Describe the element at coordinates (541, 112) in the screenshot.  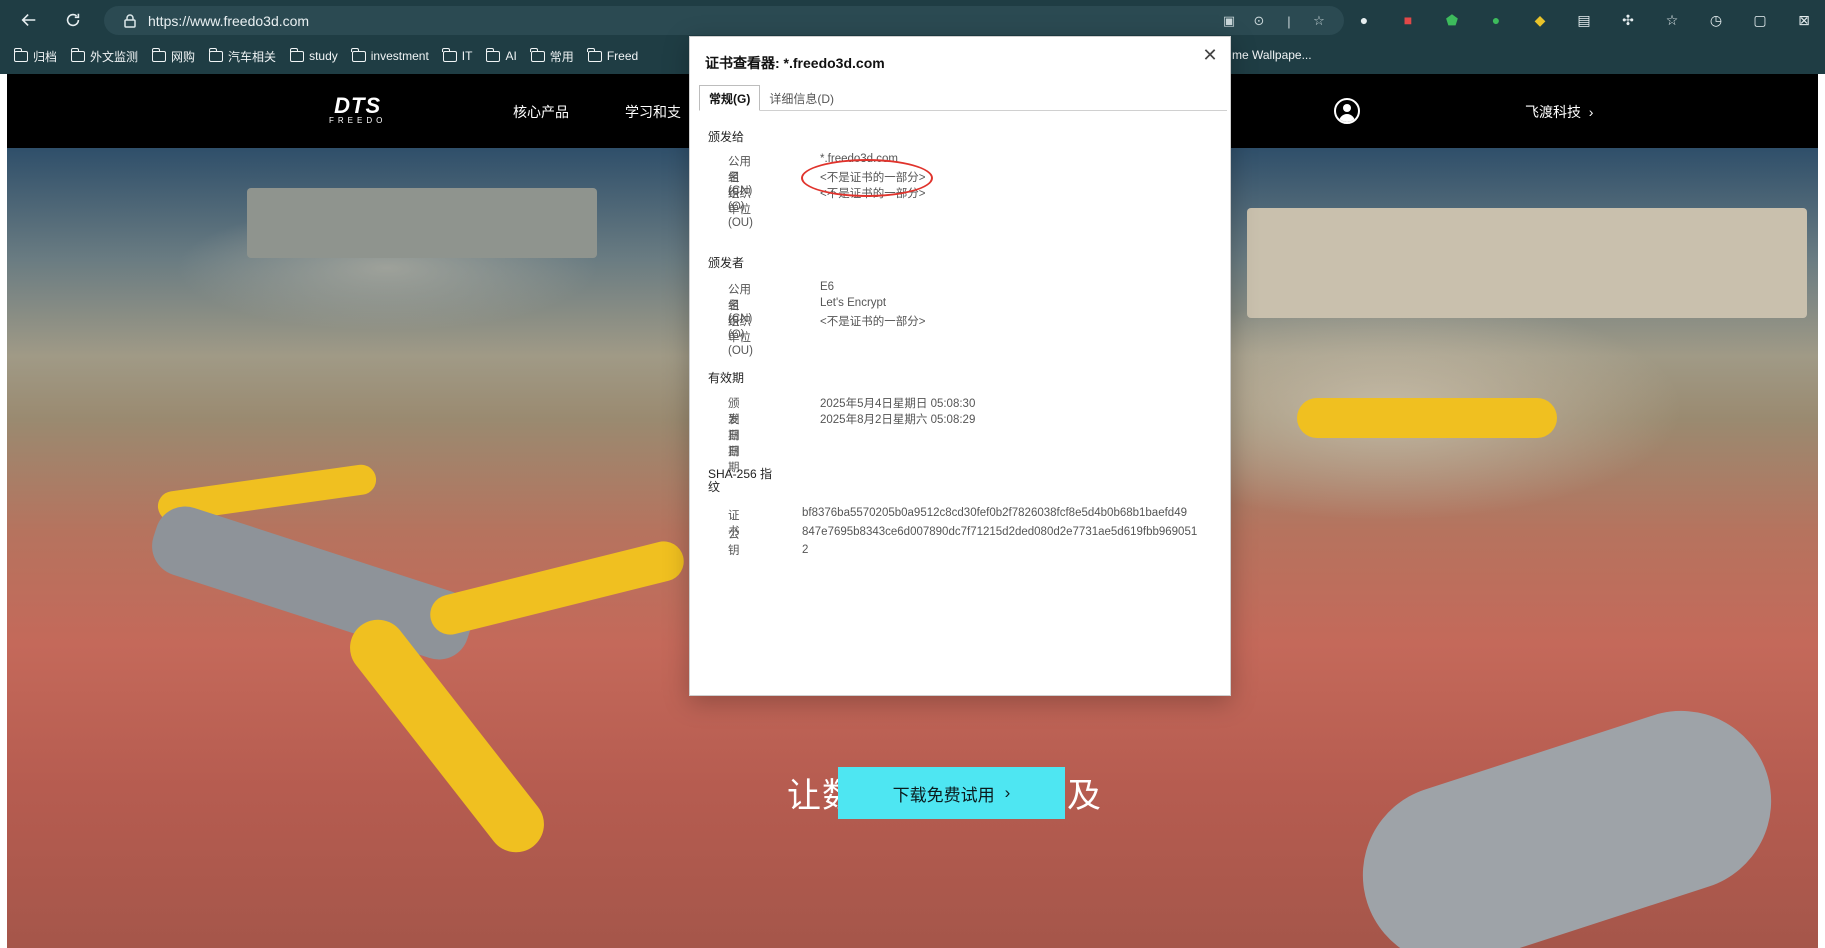
I see `nav-core-products: 核心产品` at that location.